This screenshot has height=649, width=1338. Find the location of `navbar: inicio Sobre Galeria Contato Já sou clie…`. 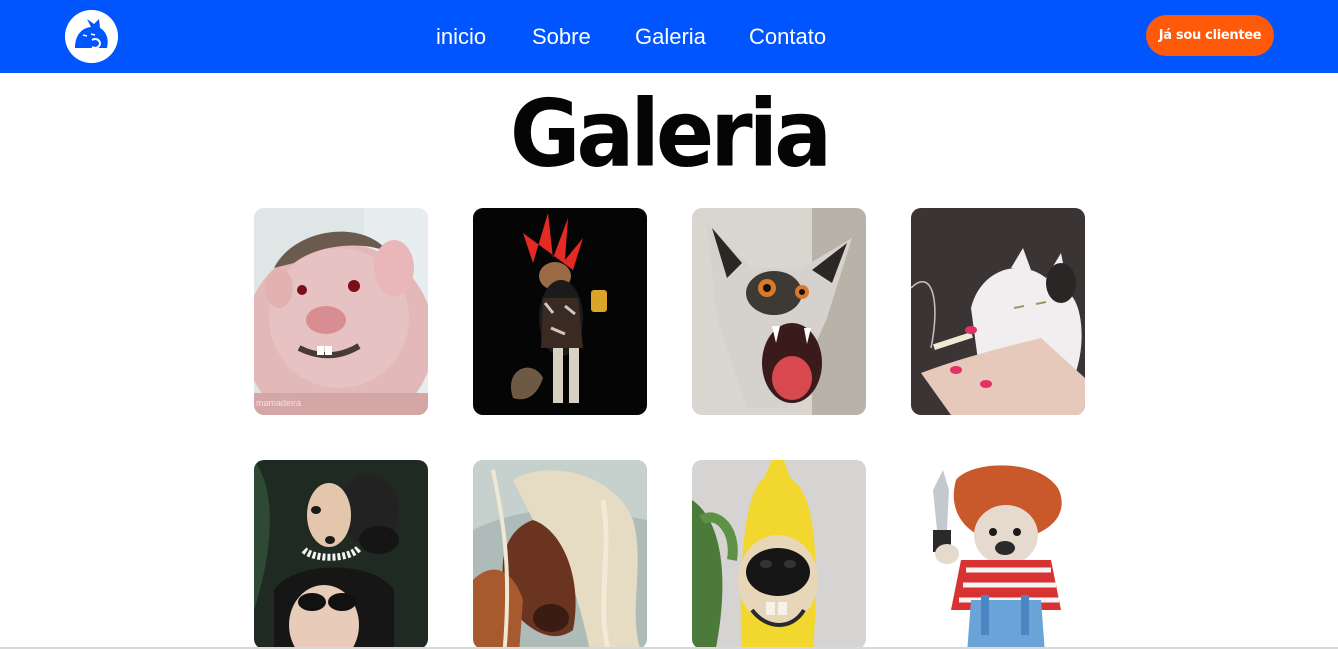

navbar: inicio Sobre Galeria Contato Já sou clie… is located at coordinates (669, 36).